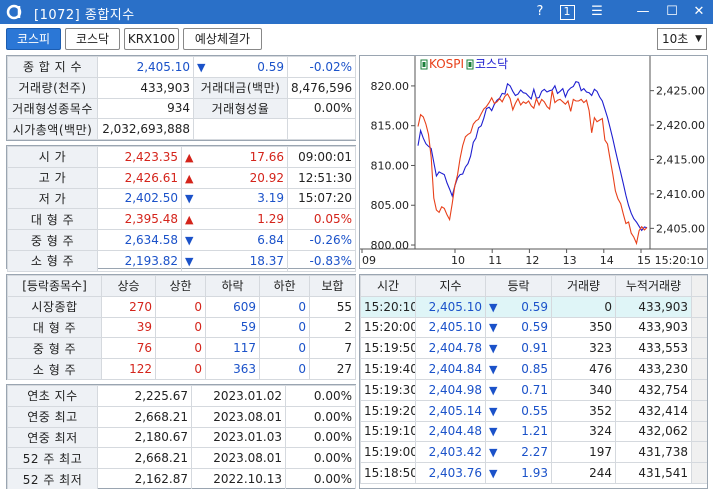 This screenshot has width=713, height=489. What do you see at coordinates (151, 39) in the screenshot?
I see `tab-krx100: KRX100` at bounding box center [151, 39].